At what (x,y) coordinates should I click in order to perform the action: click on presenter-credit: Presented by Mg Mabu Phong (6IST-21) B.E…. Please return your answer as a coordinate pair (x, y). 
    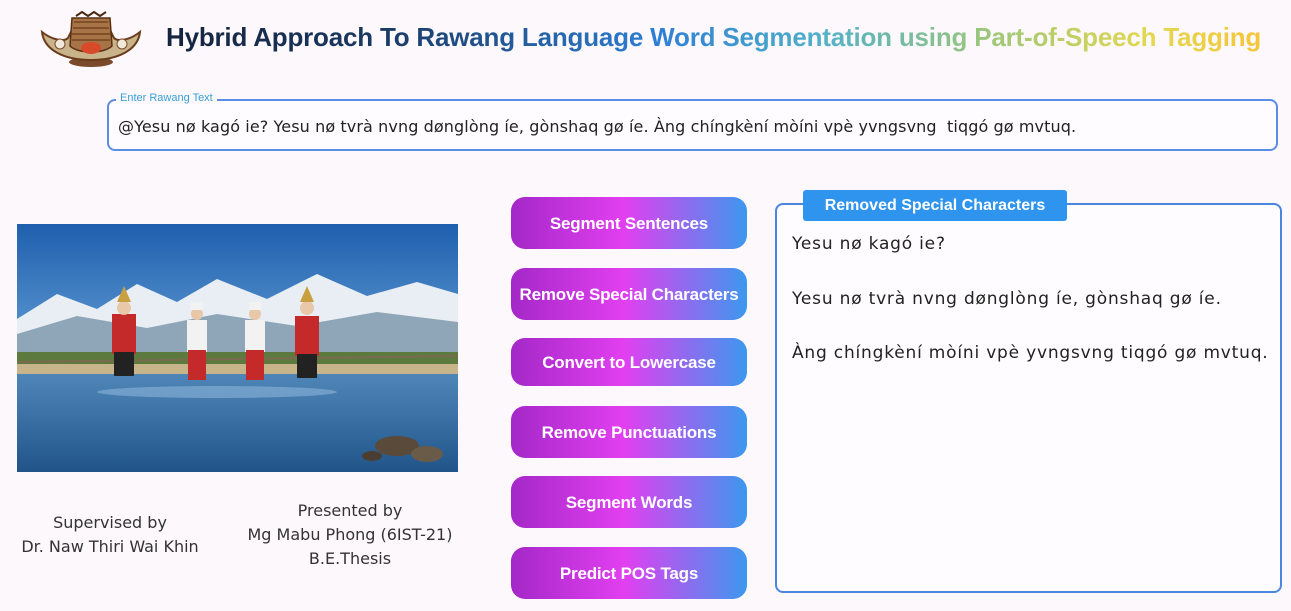
    Looking at the image, I should click on (350, 535).